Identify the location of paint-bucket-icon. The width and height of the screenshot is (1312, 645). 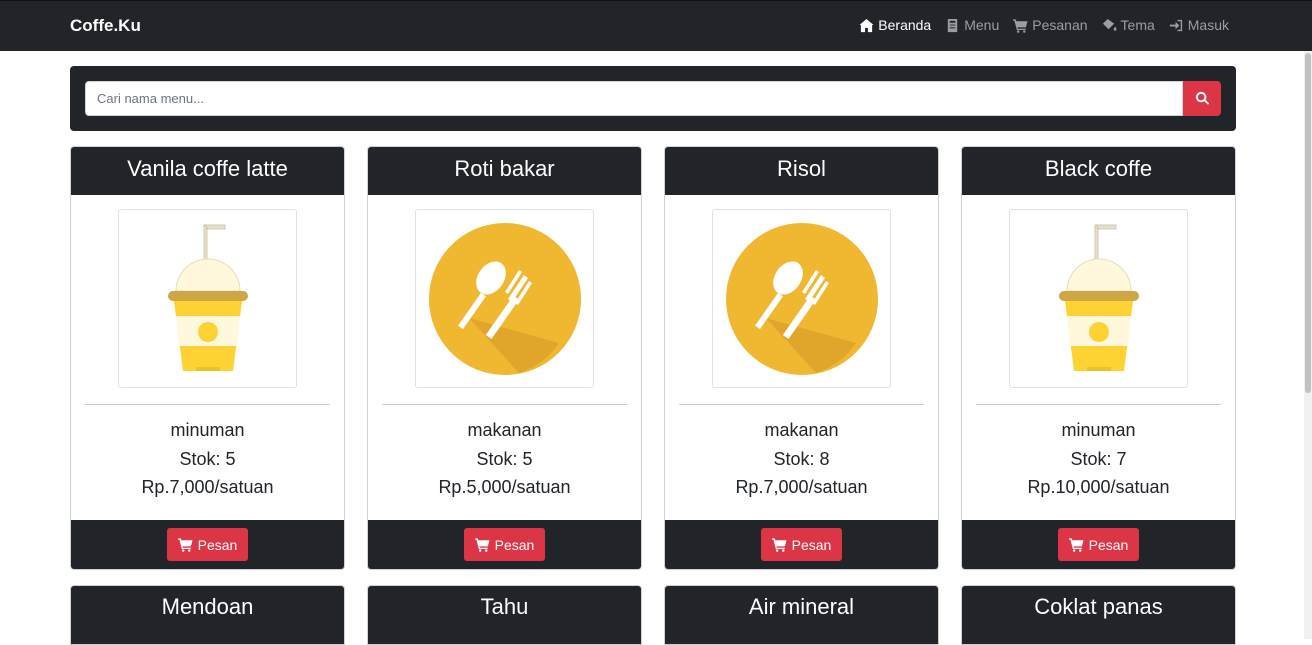
(1109, 24).